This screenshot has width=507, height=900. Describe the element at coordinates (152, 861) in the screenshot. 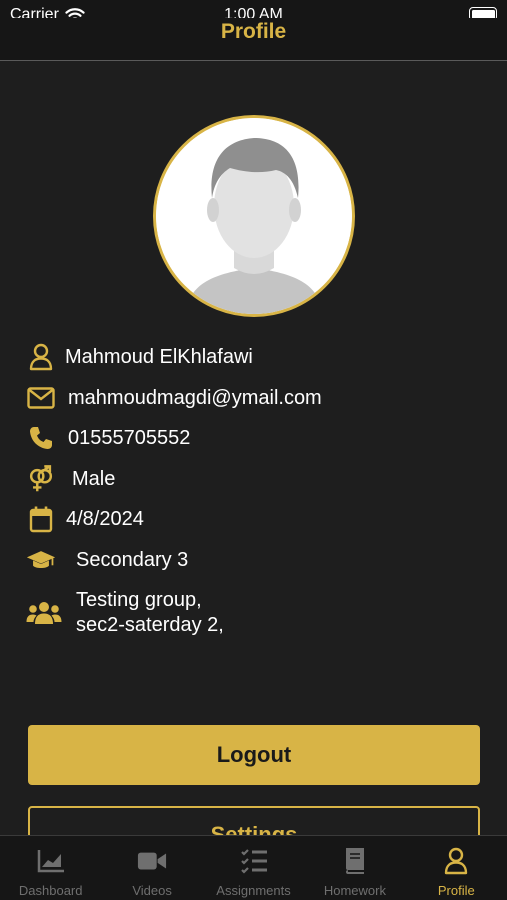

I see `video-icon` at that location.